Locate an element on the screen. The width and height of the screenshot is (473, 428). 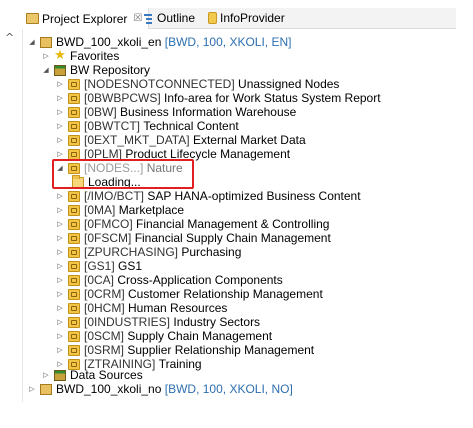
project-explorer-icon is located at coordinates (32, 18).